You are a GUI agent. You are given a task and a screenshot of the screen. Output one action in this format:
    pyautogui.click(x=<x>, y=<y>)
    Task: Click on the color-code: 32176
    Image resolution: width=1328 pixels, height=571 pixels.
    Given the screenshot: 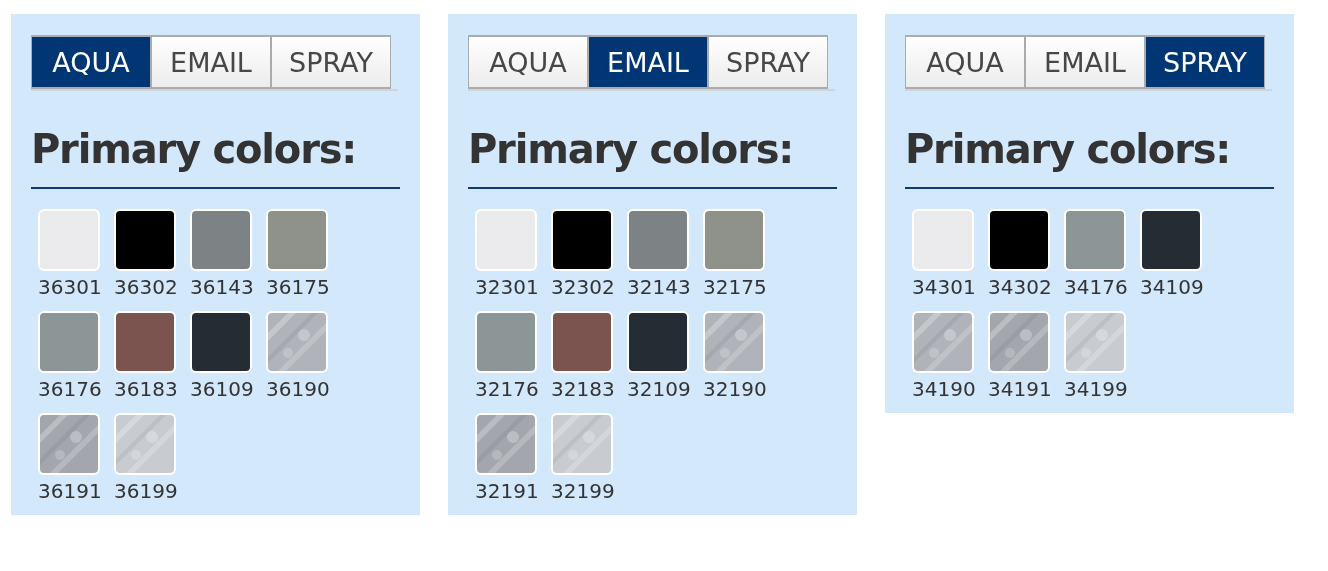 What is the action you would take?
    pyautogui.click(x=507, y=389)
    